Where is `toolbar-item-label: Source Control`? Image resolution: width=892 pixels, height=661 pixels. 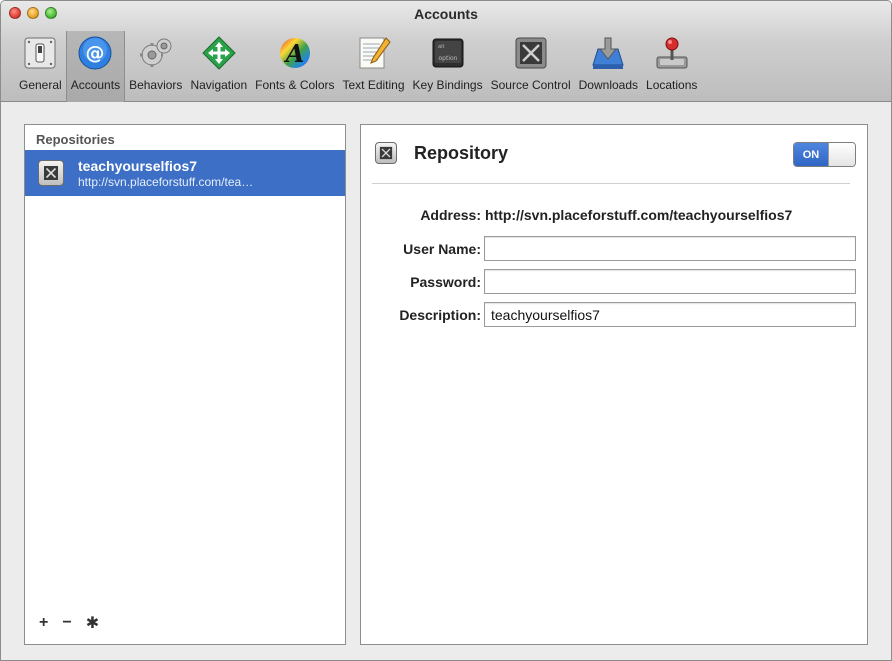 toolbar-item-label: Source Control is located at coordinates (530, 85).